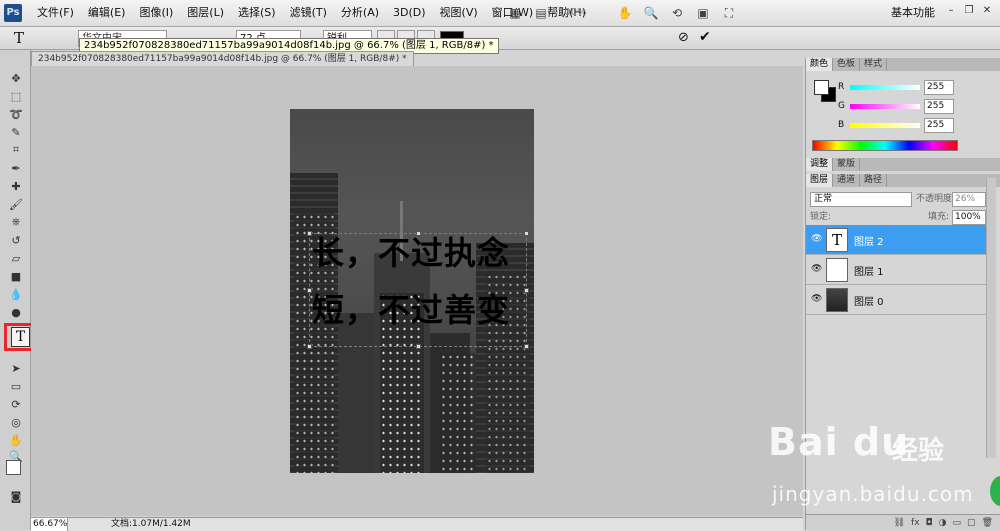  I want to click on photo-windows, so click(458, 413).